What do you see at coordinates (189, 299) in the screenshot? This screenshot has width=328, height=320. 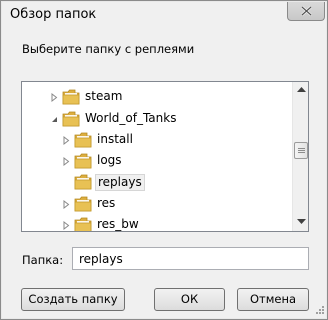 I see `ok-button: ОК` at bounding box center [189, 299].